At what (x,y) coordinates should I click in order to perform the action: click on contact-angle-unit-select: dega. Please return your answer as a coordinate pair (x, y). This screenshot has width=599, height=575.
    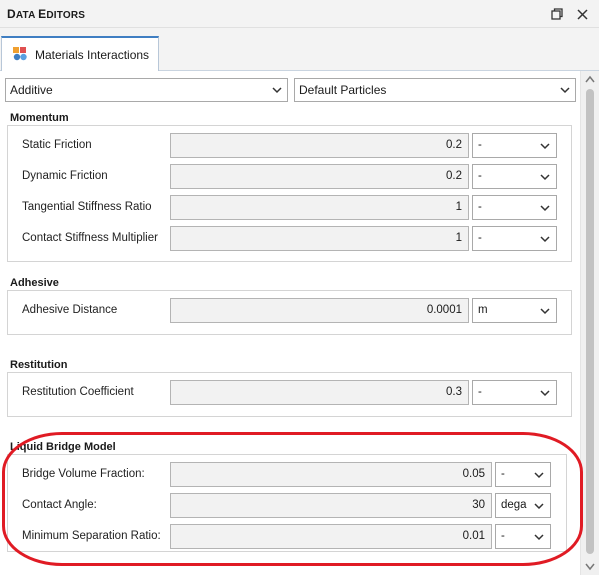
    Looking at the image, I should click on (523, 505).